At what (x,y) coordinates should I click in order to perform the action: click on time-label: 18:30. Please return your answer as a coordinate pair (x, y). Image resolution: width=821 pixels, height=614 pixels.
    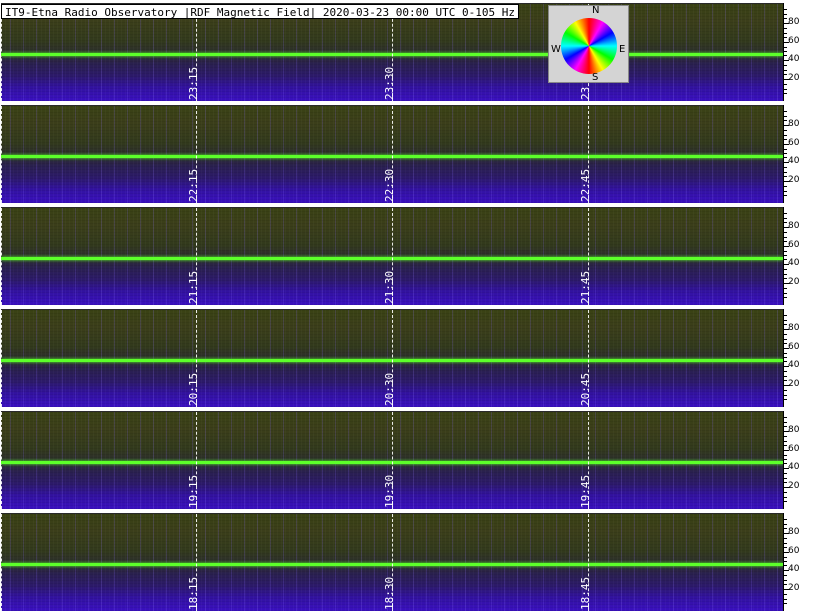
    Looking at the image, I should click on (389, 593).